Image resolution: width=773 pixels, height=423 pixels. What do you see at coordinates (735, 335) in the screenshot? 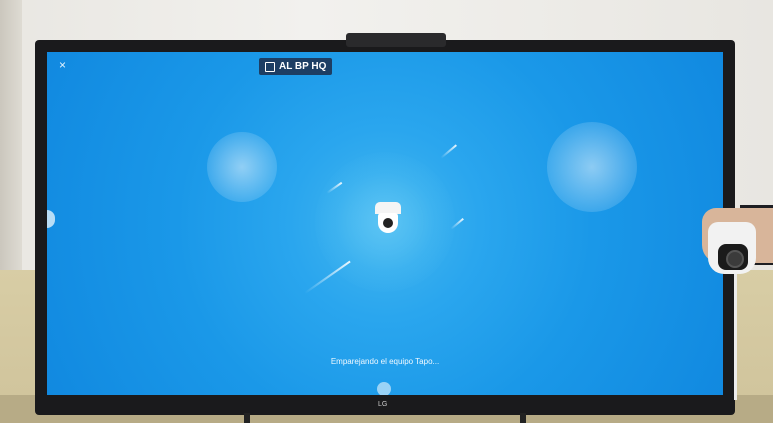
I see `camera-cable` at bounding box center [735, 335].